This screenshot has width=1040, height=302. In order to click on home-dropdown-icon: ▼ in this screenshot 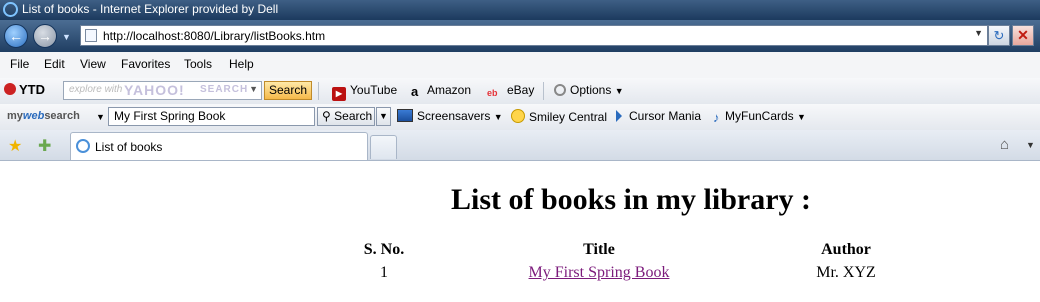, I will do `click(1030, 145)`.